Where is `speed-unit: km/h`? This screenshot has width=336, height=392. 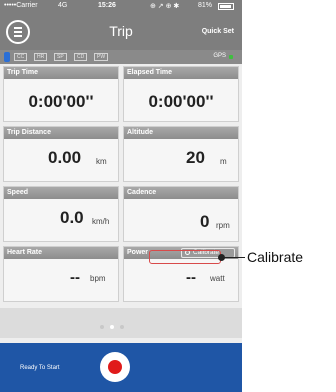
speed-unit: km/h is located at coordinates (101, 221).